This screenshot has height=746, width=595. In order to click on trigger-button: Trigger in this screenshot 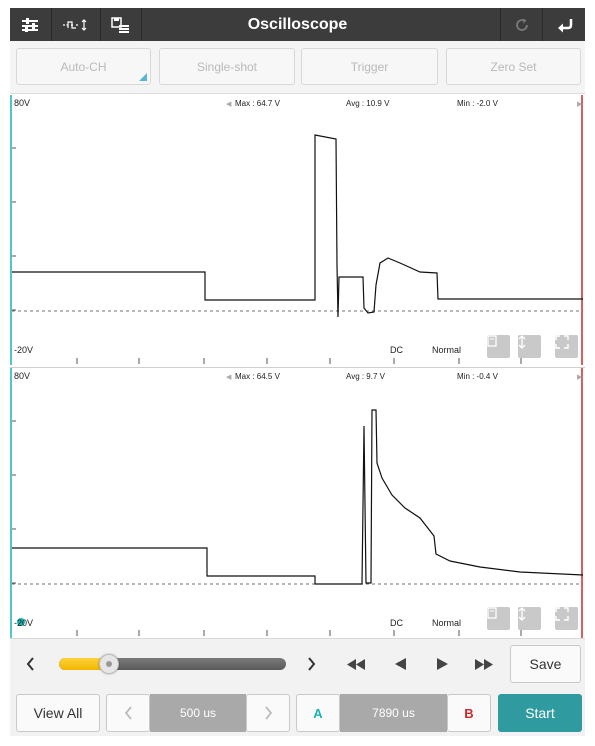, I will do `click(369, 66)`.